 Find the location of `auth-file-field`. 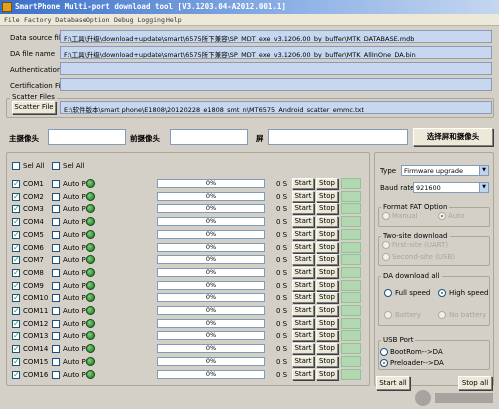

auth-file-field is located at coordinates (276, 68).